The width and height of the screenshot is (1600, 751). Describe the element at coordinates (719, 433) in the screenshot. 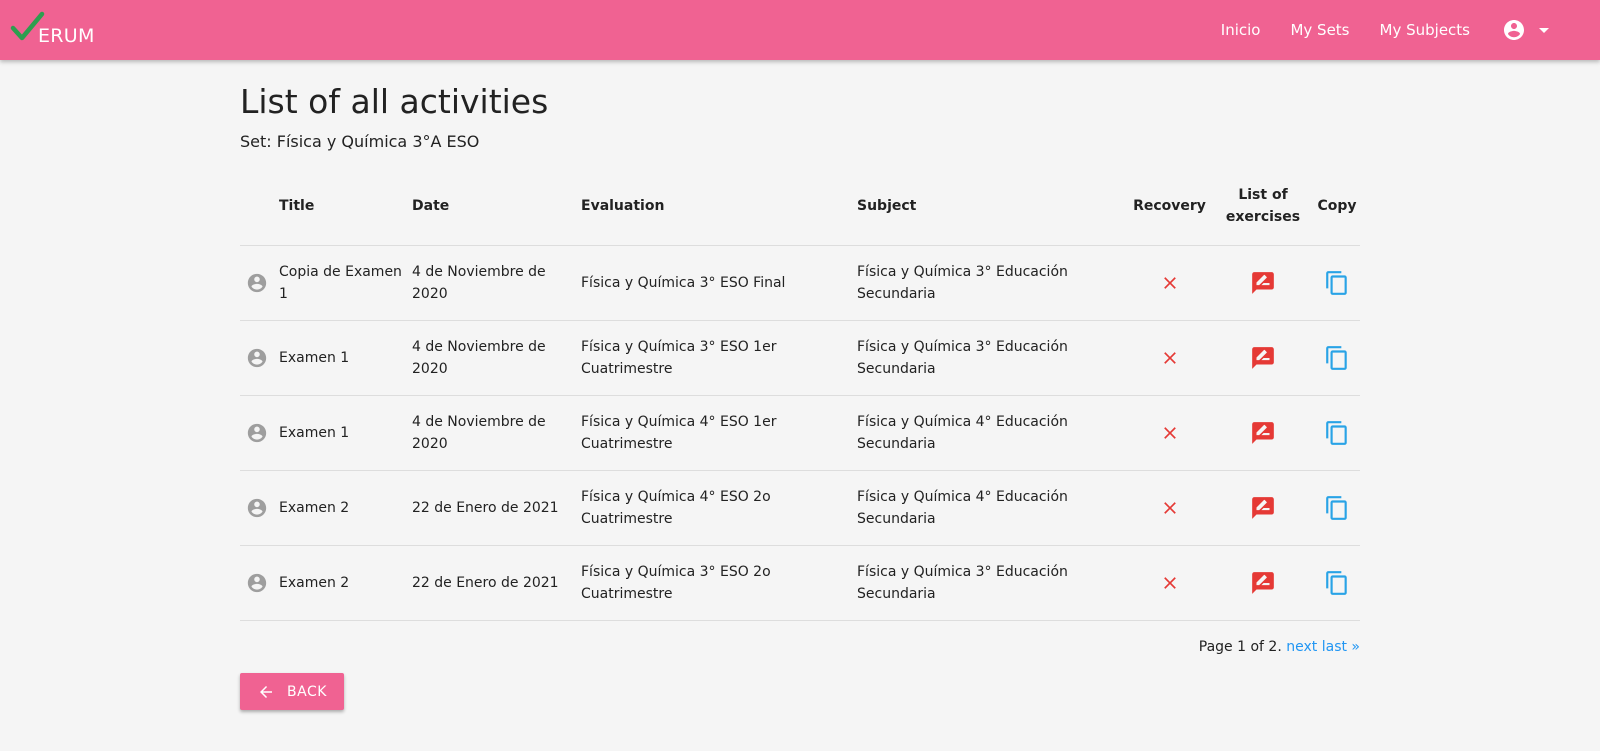

I see `row-evaluation: Física y Química 4° ESO 1er Cuatrimestre` at that location.